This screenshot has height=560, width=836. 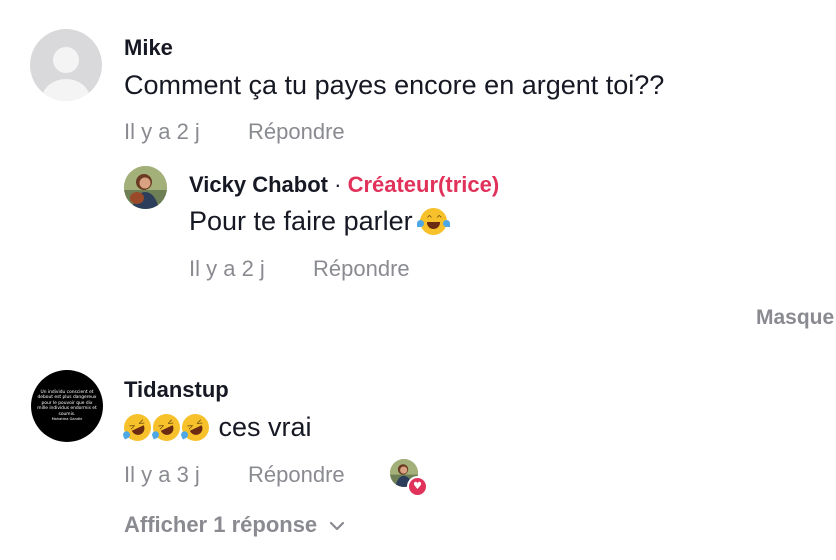 What do you see at coordinates (337, 526) in the screenshot?
I see `chevron-down-icon` at bounding box center [337, 526].